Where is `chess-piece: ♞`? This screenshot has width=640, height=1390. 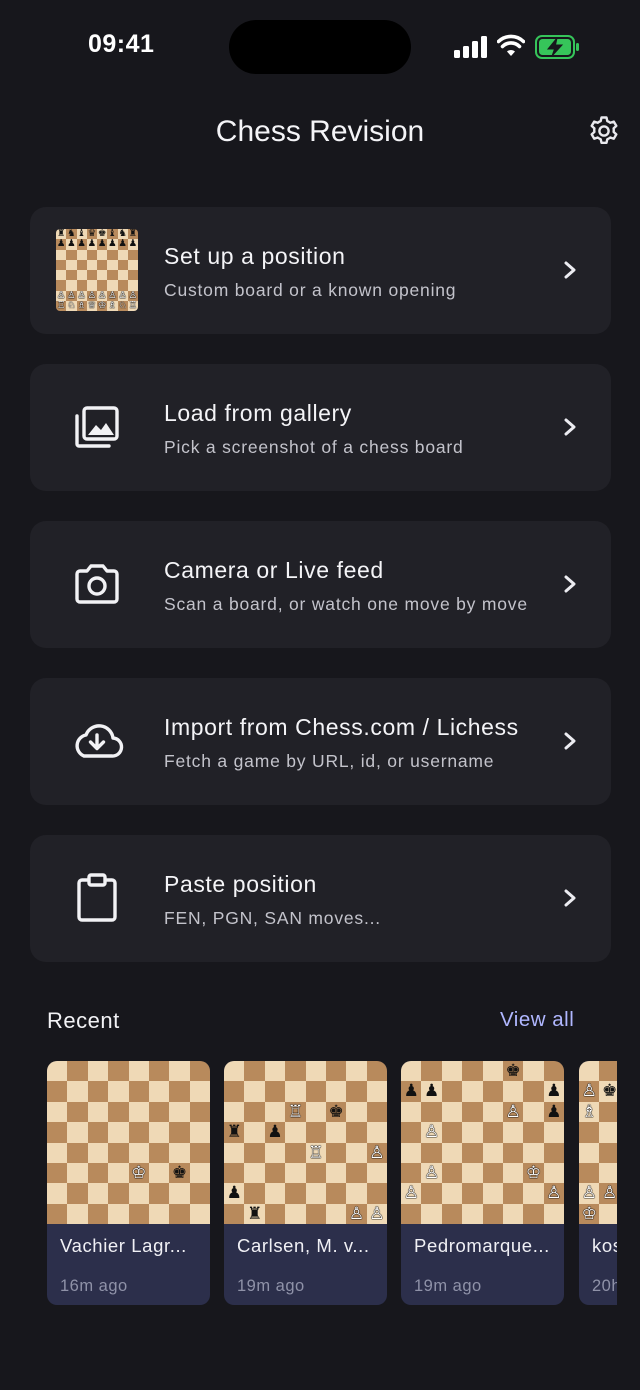 chess-piece: ♞ is located at coordinates (122, 234).